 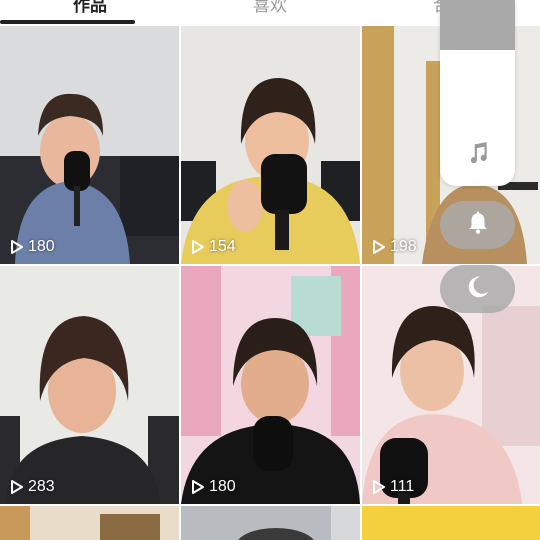 I want to click on play-count: 283, so click(x=32, y=487).